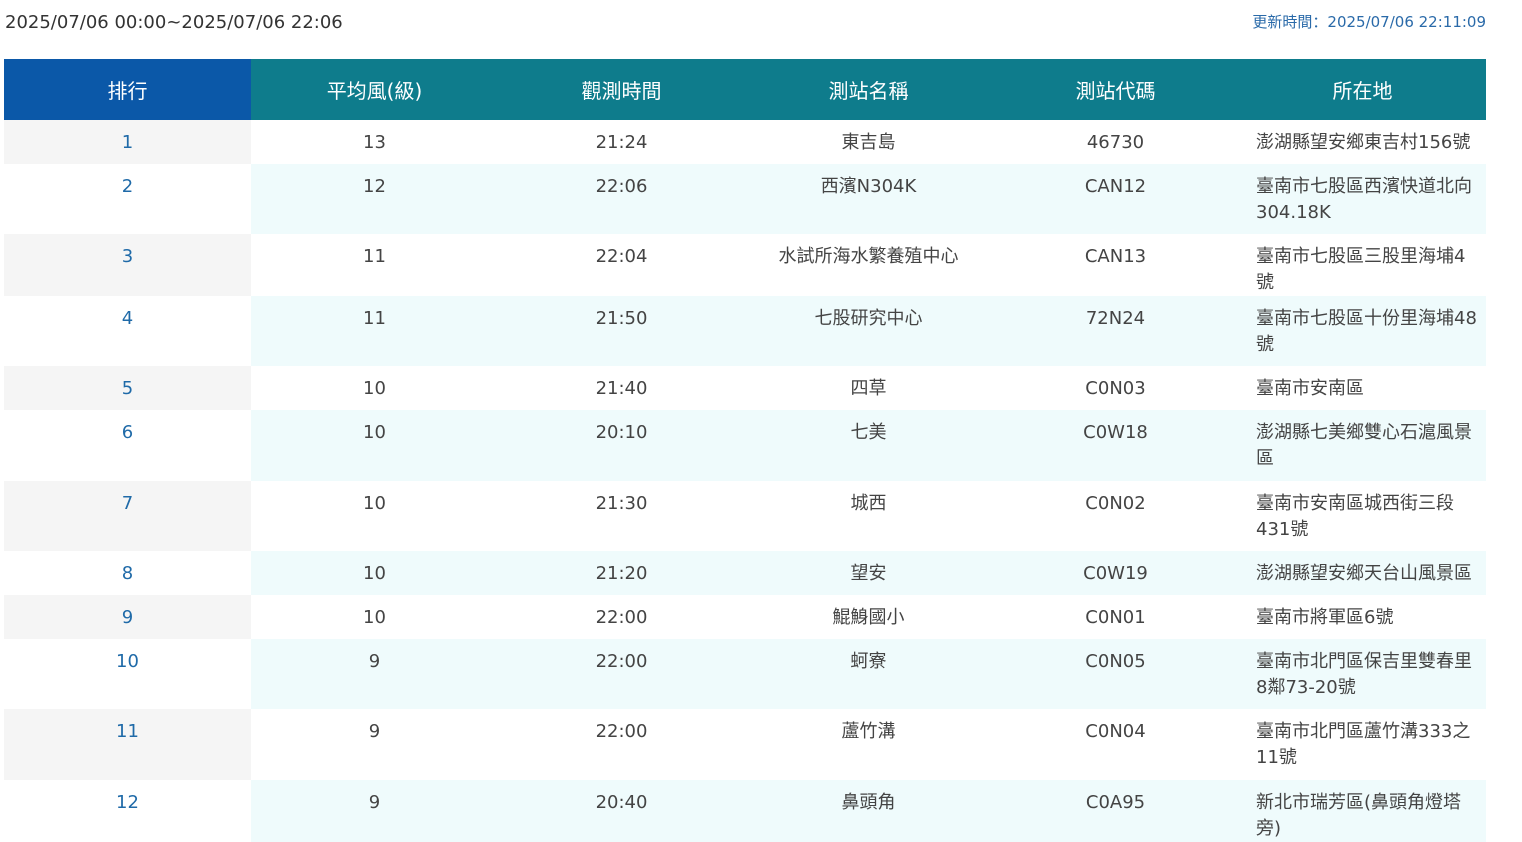  I want to click on table-row: 11 9 22:00 蘆竹溝 C0N04 臺南市北門區蘆竹溝333之11號, so click(745, 744).